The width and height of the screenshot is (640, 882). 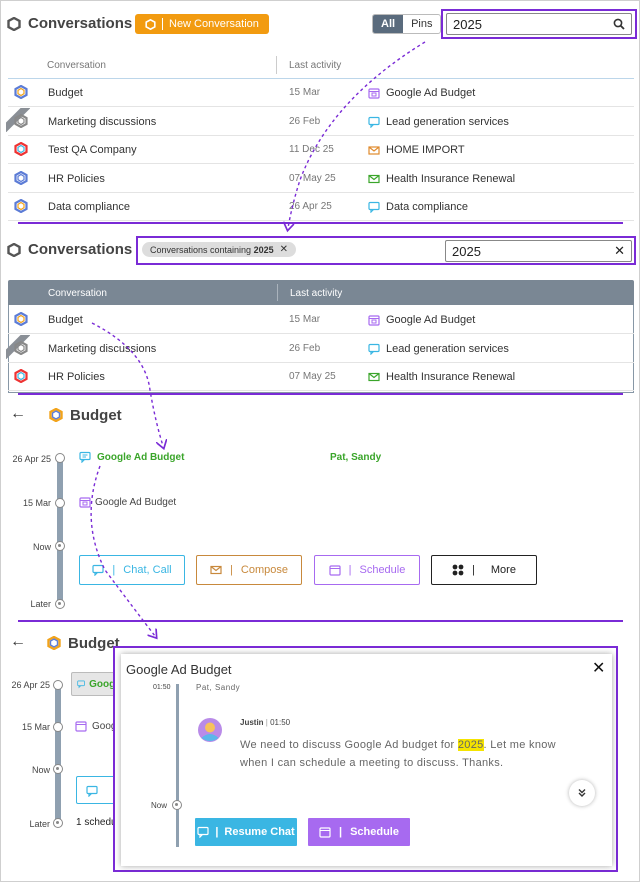 What do you see at coordinates (202, 24) in the screenshot?
I see `new-conversation-button: New Conversation` at bounding box center [202, 24].